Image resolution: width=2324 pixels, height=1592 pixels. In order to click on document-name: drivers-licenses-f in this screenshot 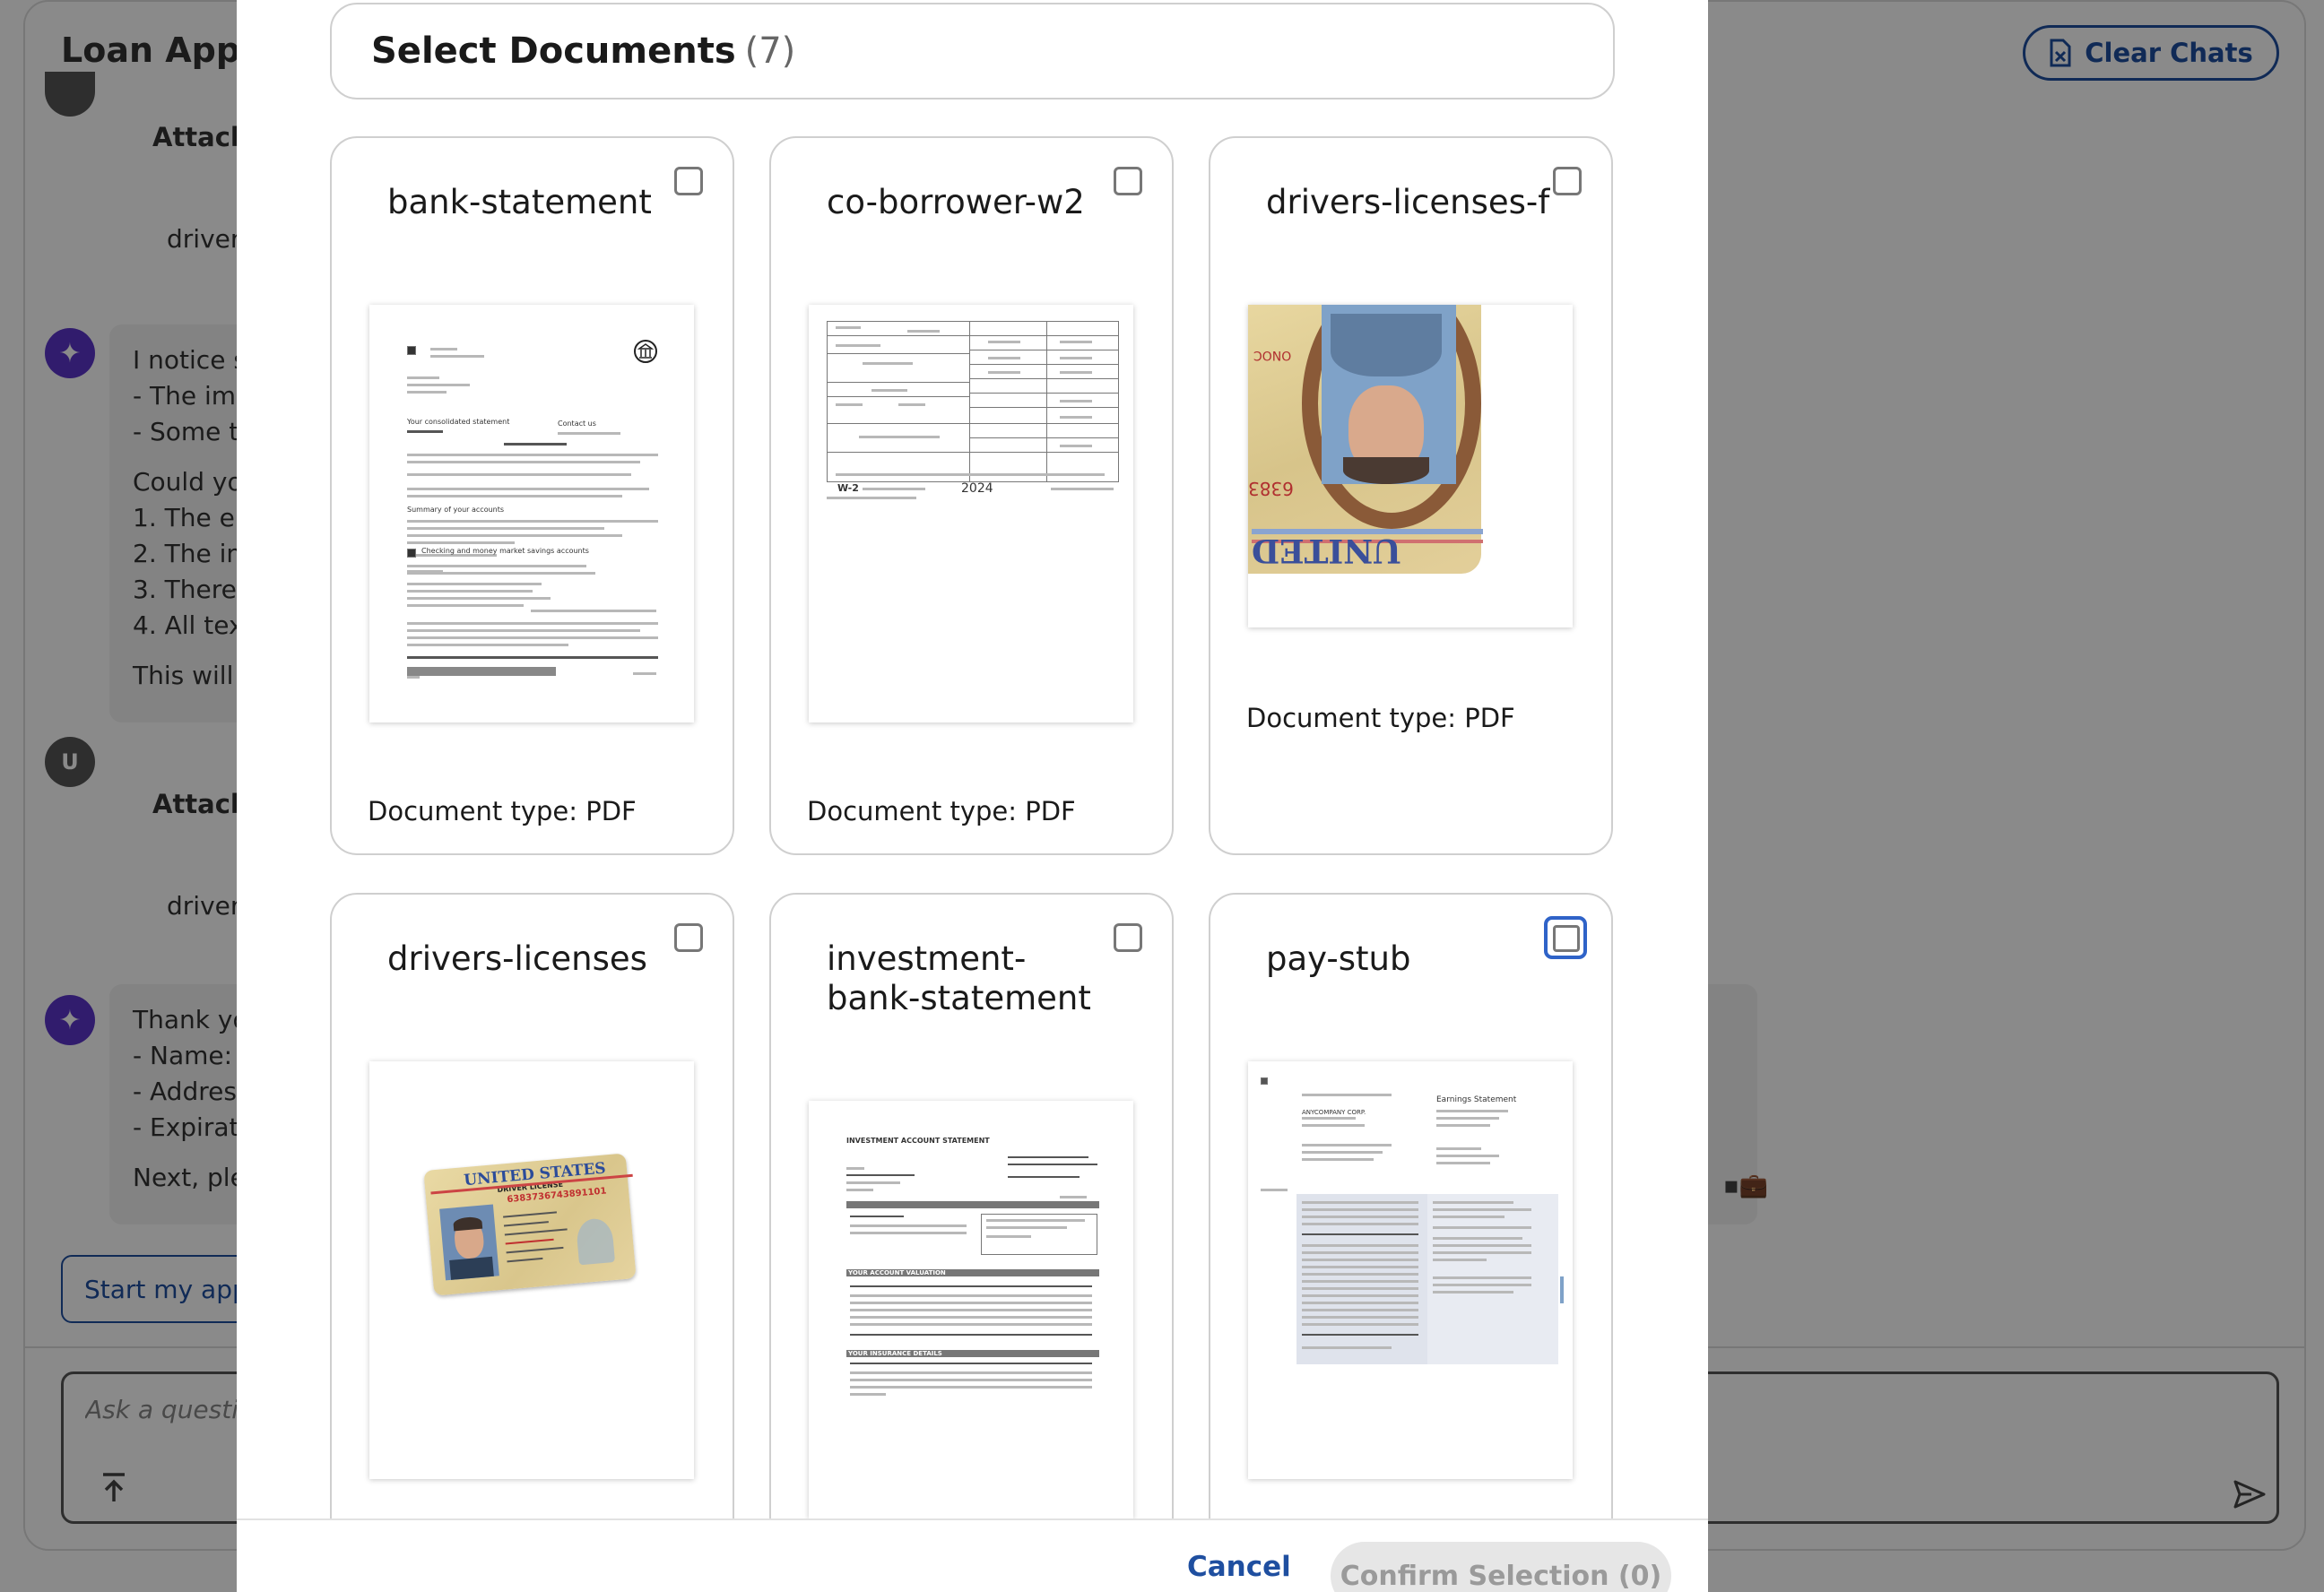, I will do `click(1408, 202)`.